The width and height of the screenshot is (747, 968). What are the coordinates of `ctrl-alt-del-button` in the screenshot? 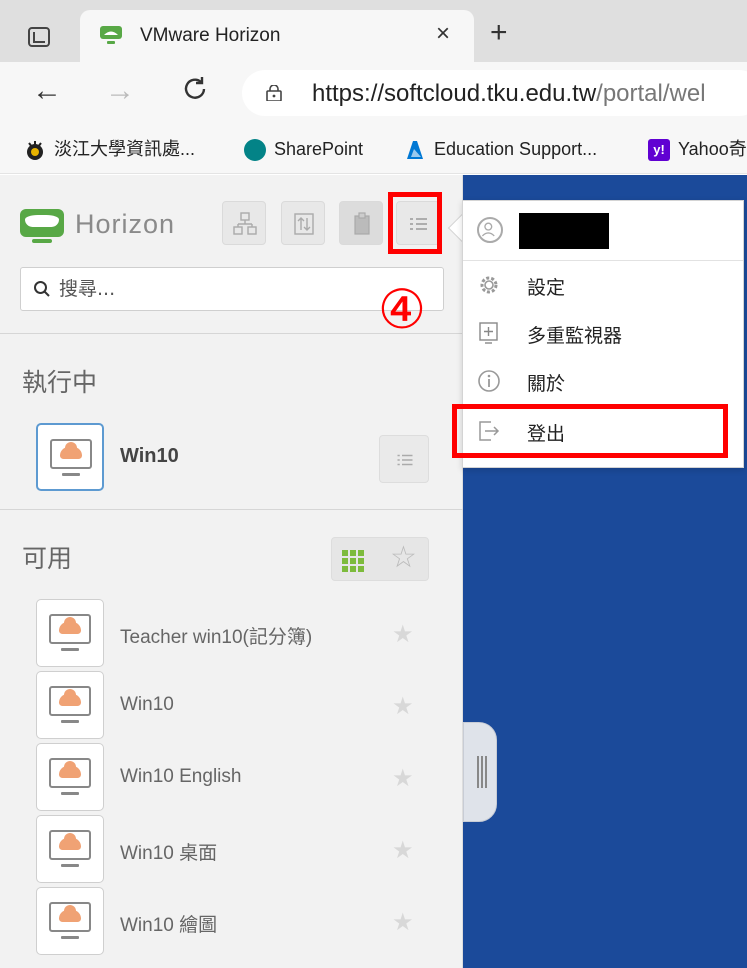 It's located at (244, 223).